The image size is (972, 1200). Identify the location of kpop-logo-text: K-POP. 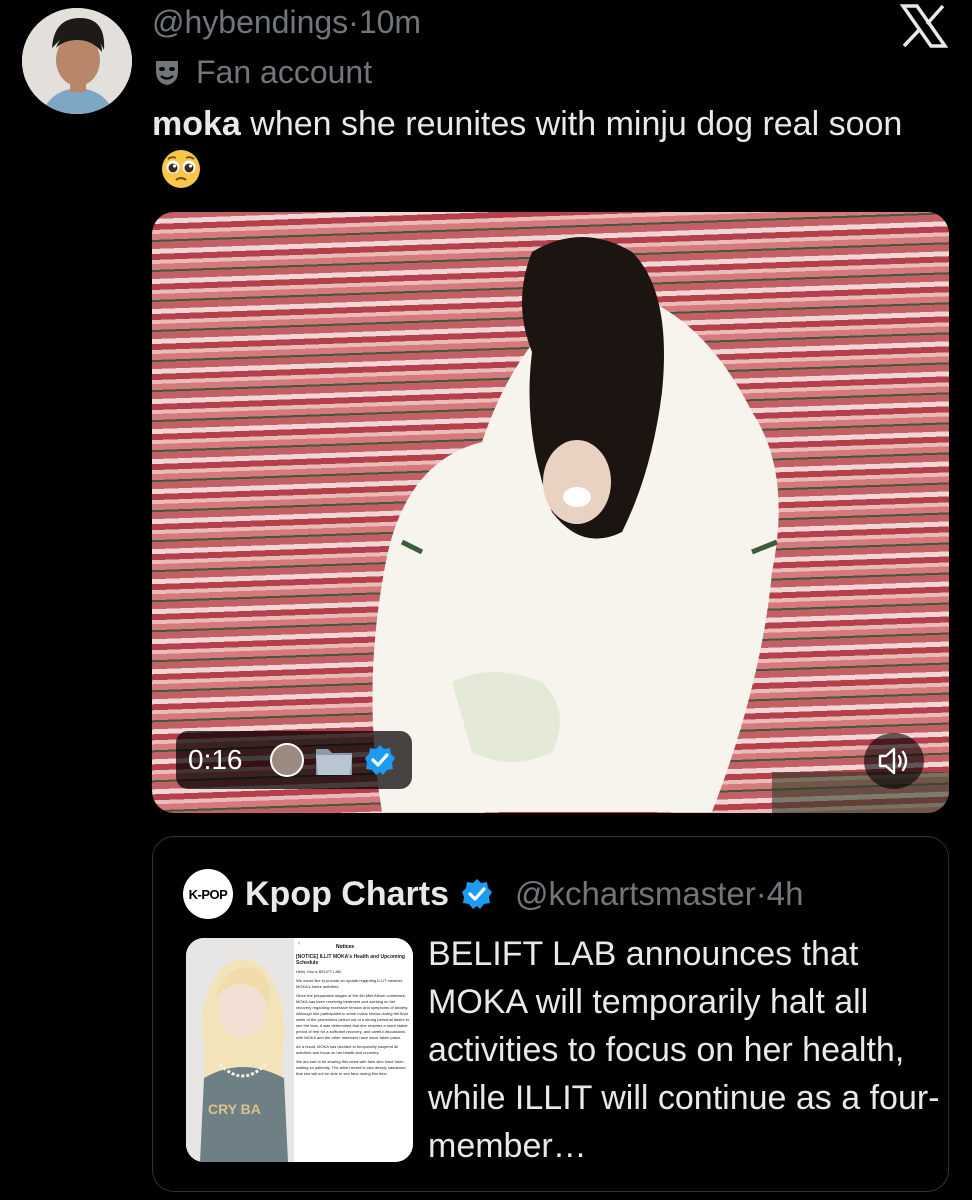
(208, 894).